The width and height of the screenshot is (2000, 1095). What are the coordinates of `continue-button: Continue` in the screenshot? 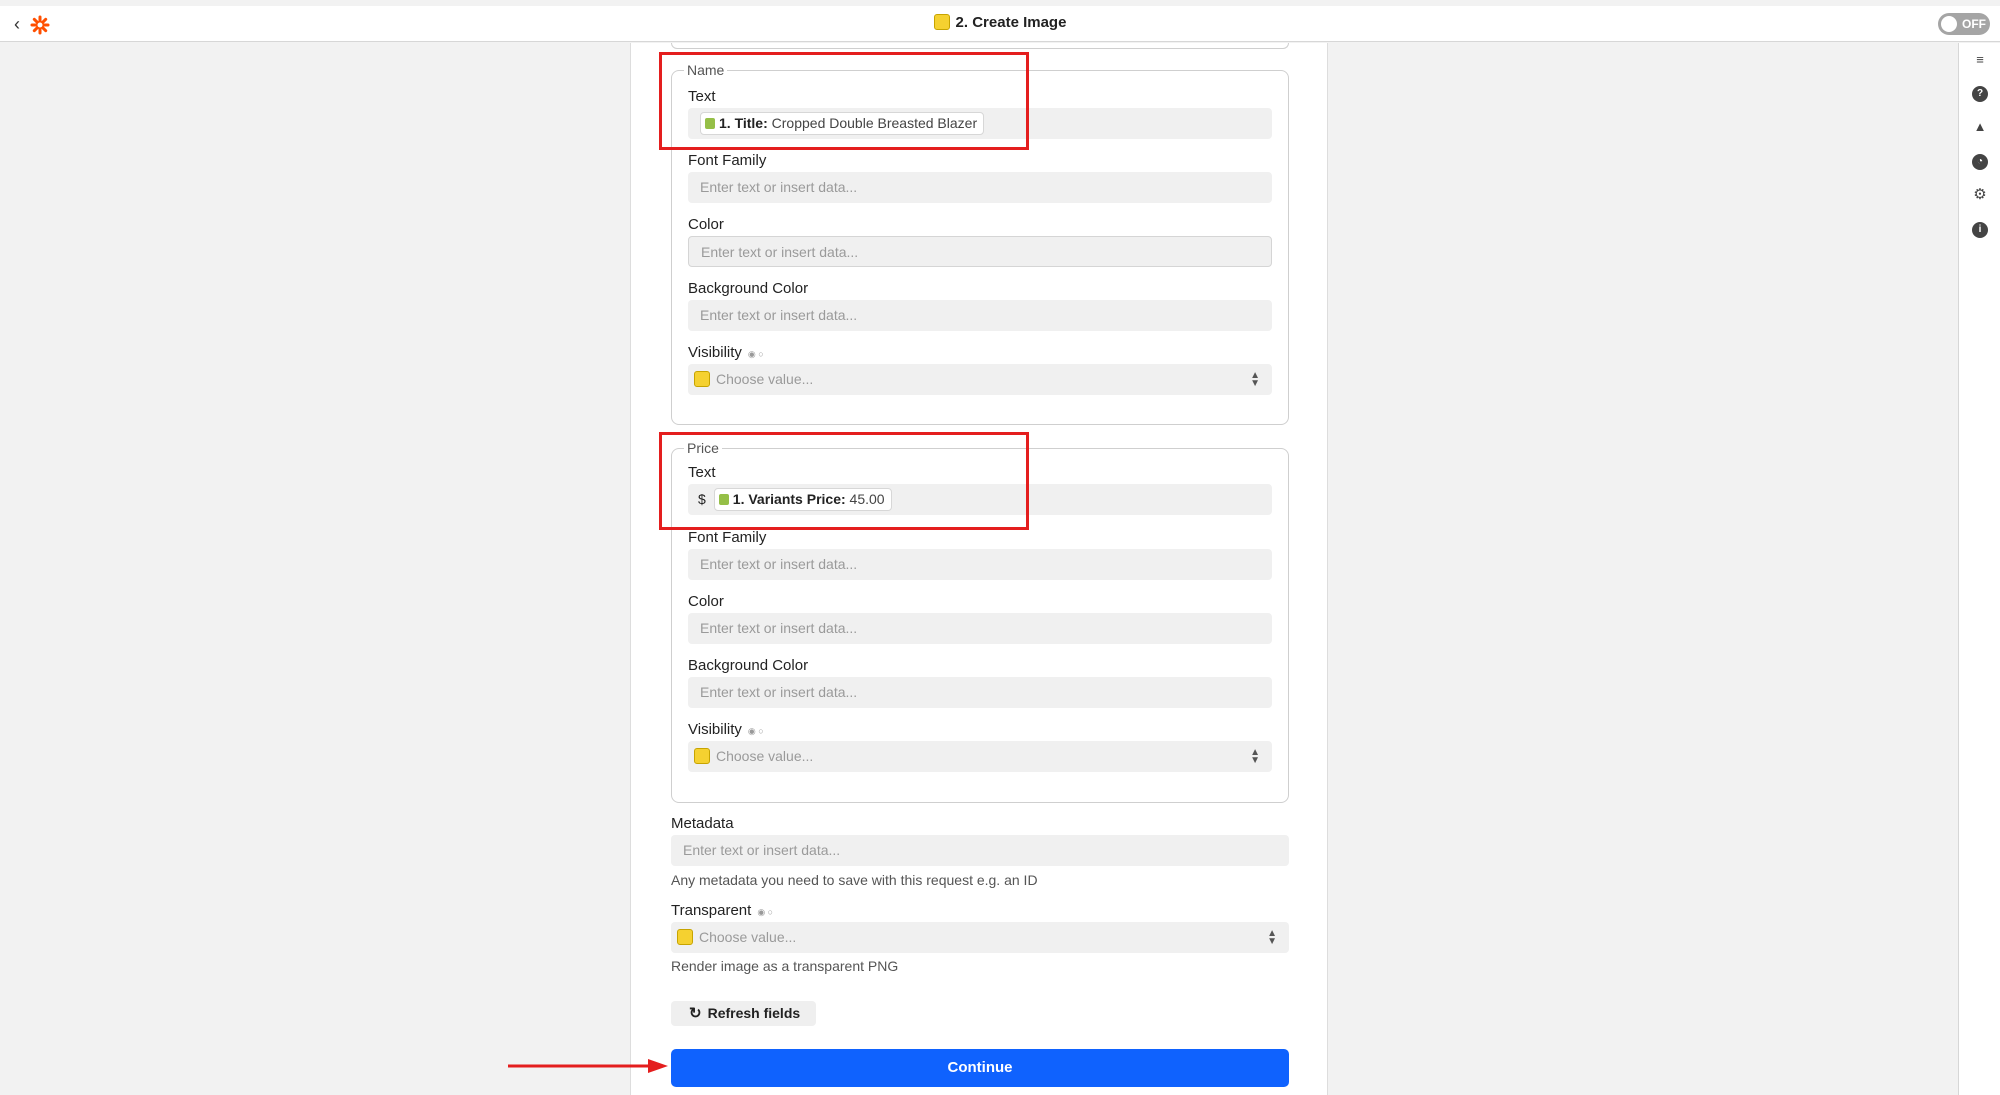 It's located at (980, 1068).